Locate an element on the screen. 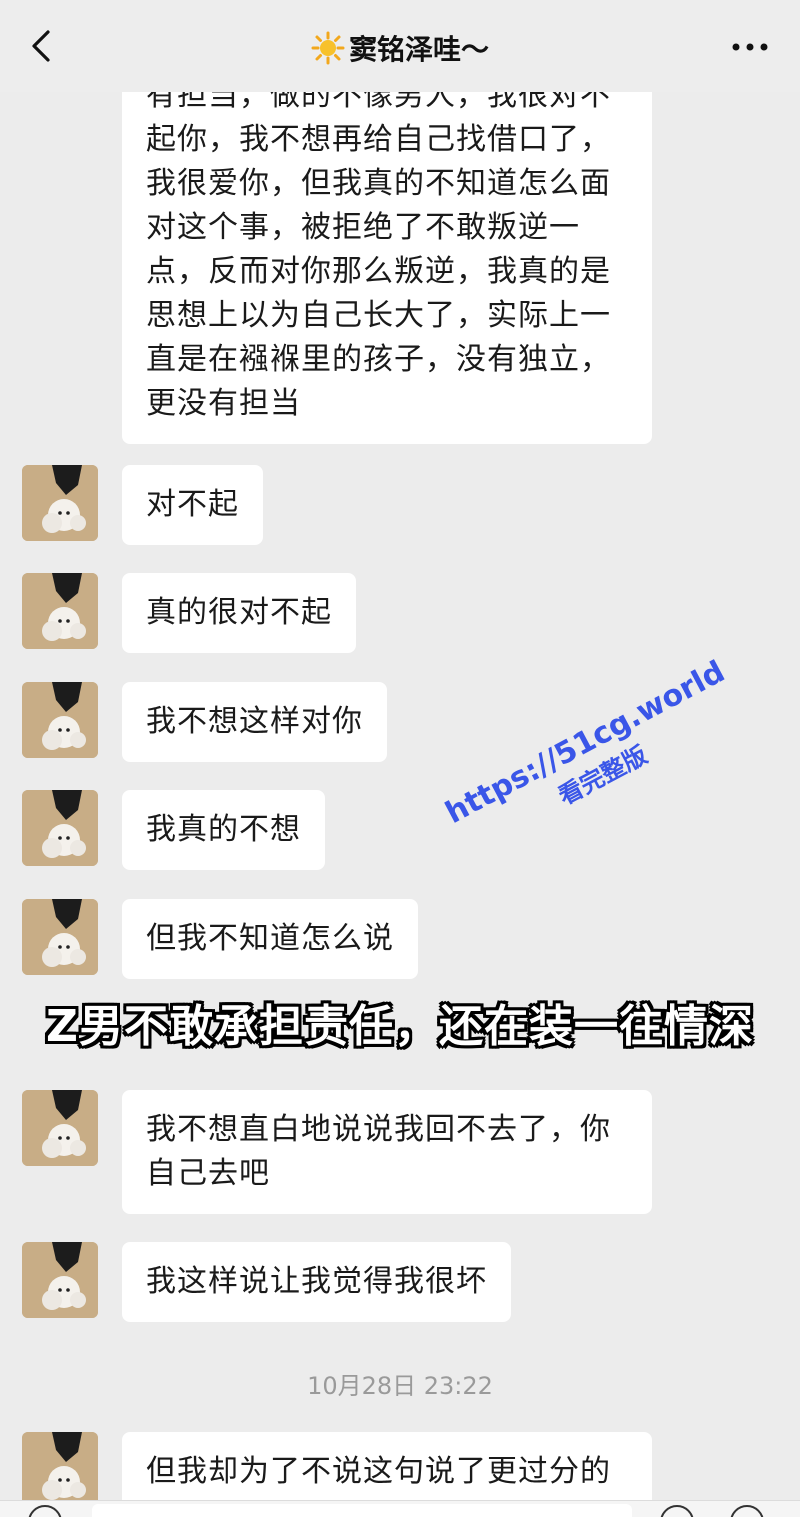 Image resolution: width=800 pixels, height=1517 pixels. voice-icon is located at coordinates (45, 1511).